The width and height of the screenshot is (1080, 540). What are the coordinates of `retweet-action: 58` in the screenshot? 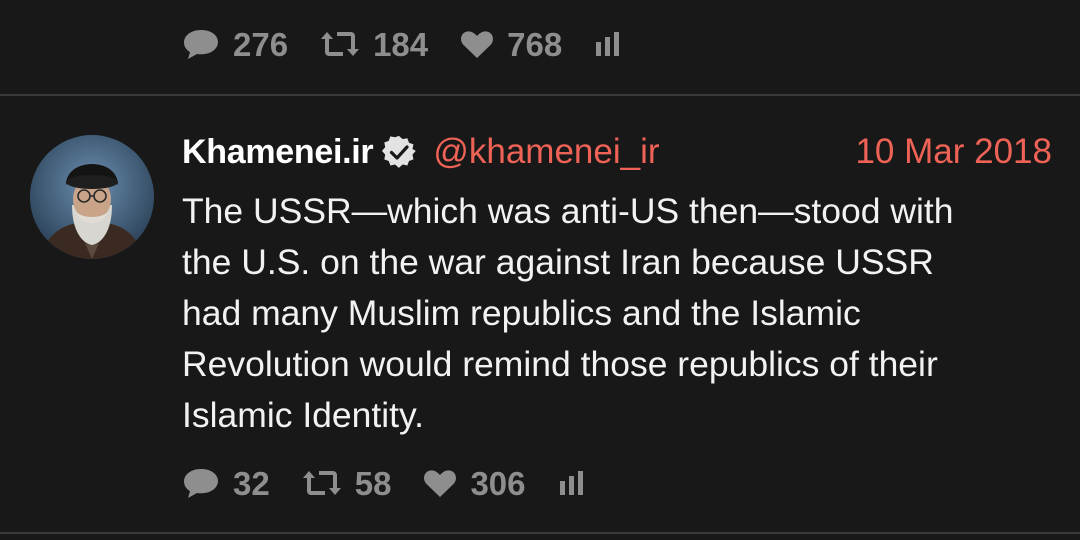 It's located at (347, 483).